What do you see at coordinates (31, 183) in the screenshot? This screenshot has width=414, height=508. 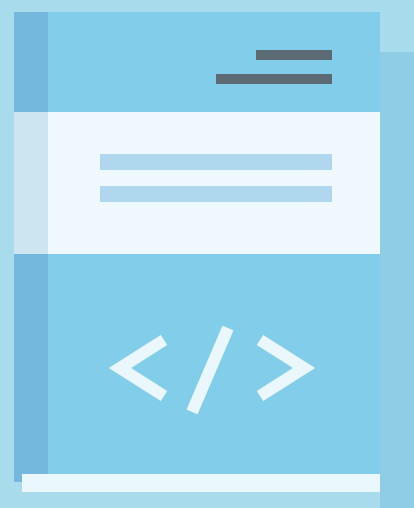 I see `spine-band` at bounding box center [31, 183].